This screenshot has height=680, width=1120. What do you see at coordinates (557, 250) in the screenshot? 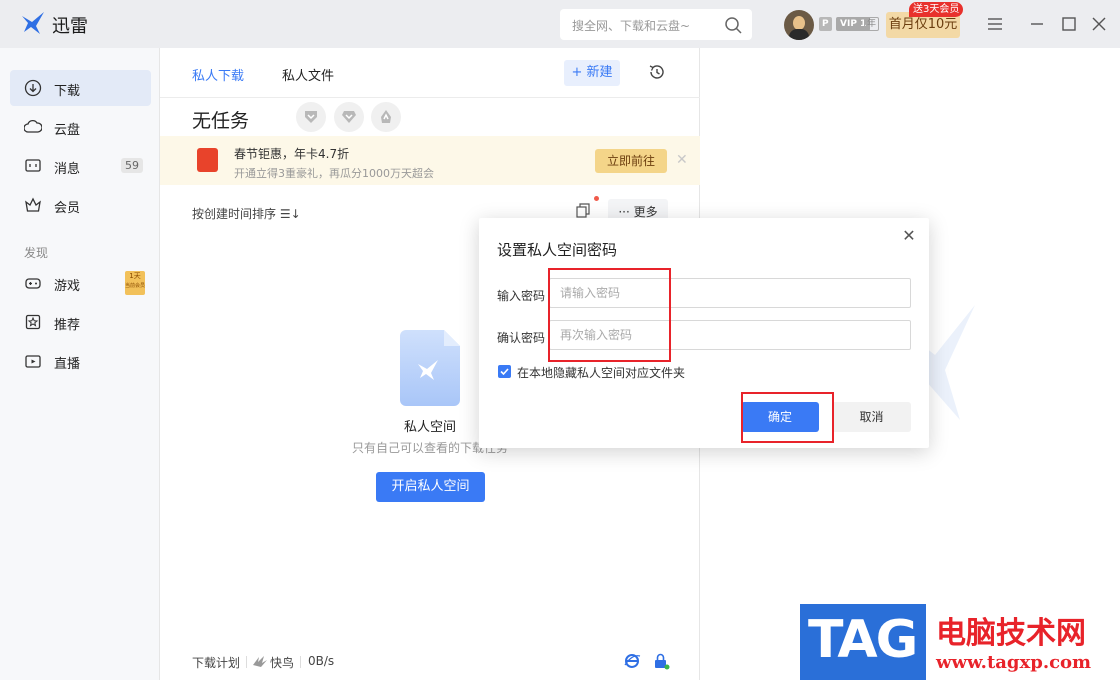
I see `dialog-title: 设置私人空间密码` at bounding box center [557, 250].